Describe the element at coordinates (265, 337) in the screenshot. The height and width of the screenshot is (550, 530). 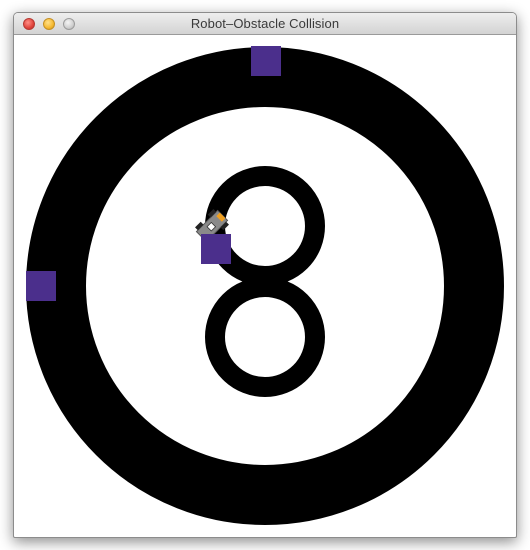
I see `figure-eight-lower-loop` at that location.